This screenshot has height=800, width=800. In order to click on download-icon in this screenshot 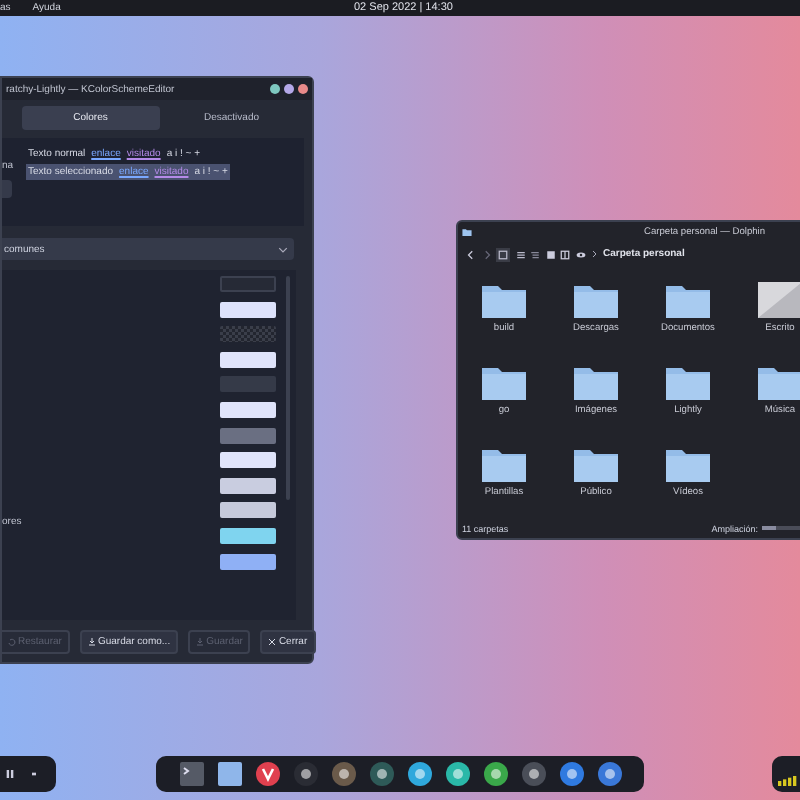, I will do `click(91, 642)`.